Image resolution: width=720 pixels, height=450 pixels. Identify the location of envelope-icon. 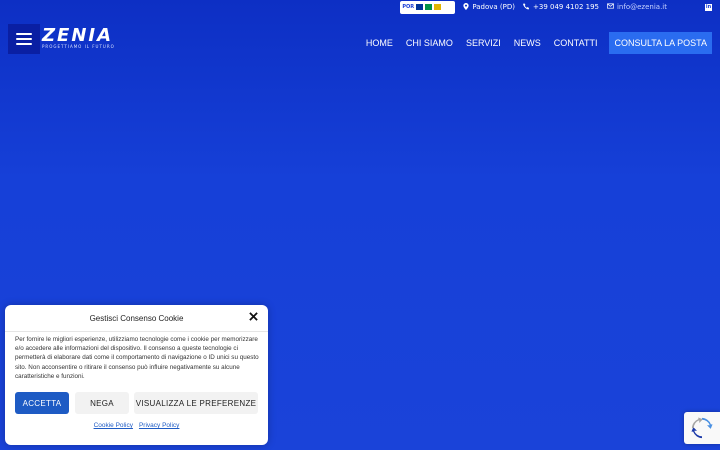
(610, 7).